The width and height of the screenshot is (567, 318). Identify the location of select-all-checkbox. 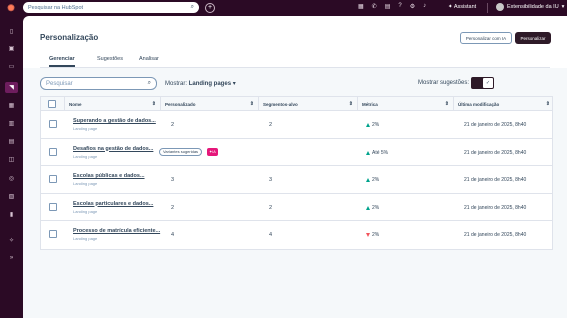
(52, 104).